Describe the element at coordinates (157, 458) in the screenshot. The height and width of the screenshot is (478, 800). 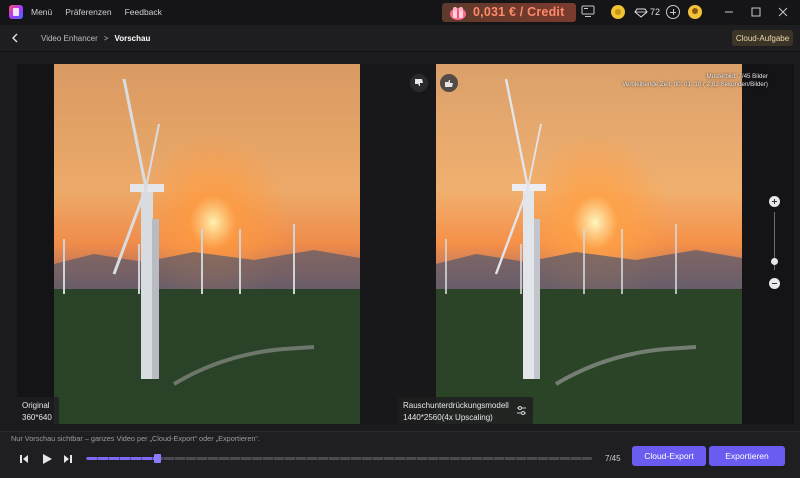
I see `timeline-knob` at that location.